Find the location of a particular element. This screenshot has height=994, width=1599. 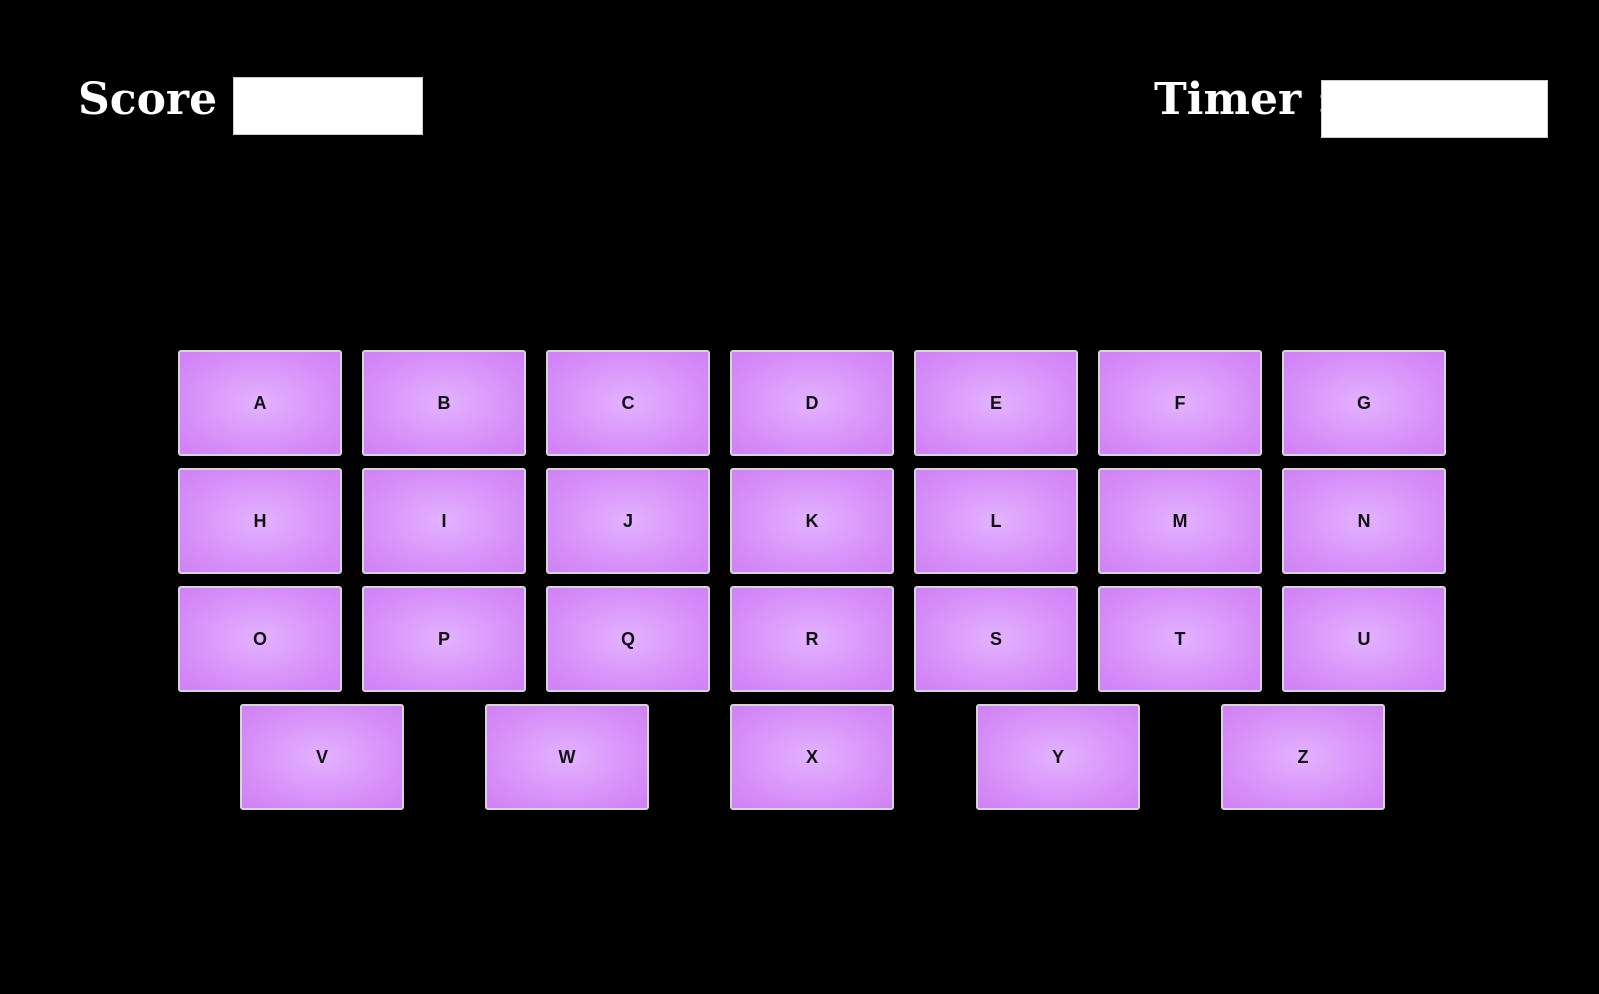

letter-key-g: G is located at coordinates (1364, 403).